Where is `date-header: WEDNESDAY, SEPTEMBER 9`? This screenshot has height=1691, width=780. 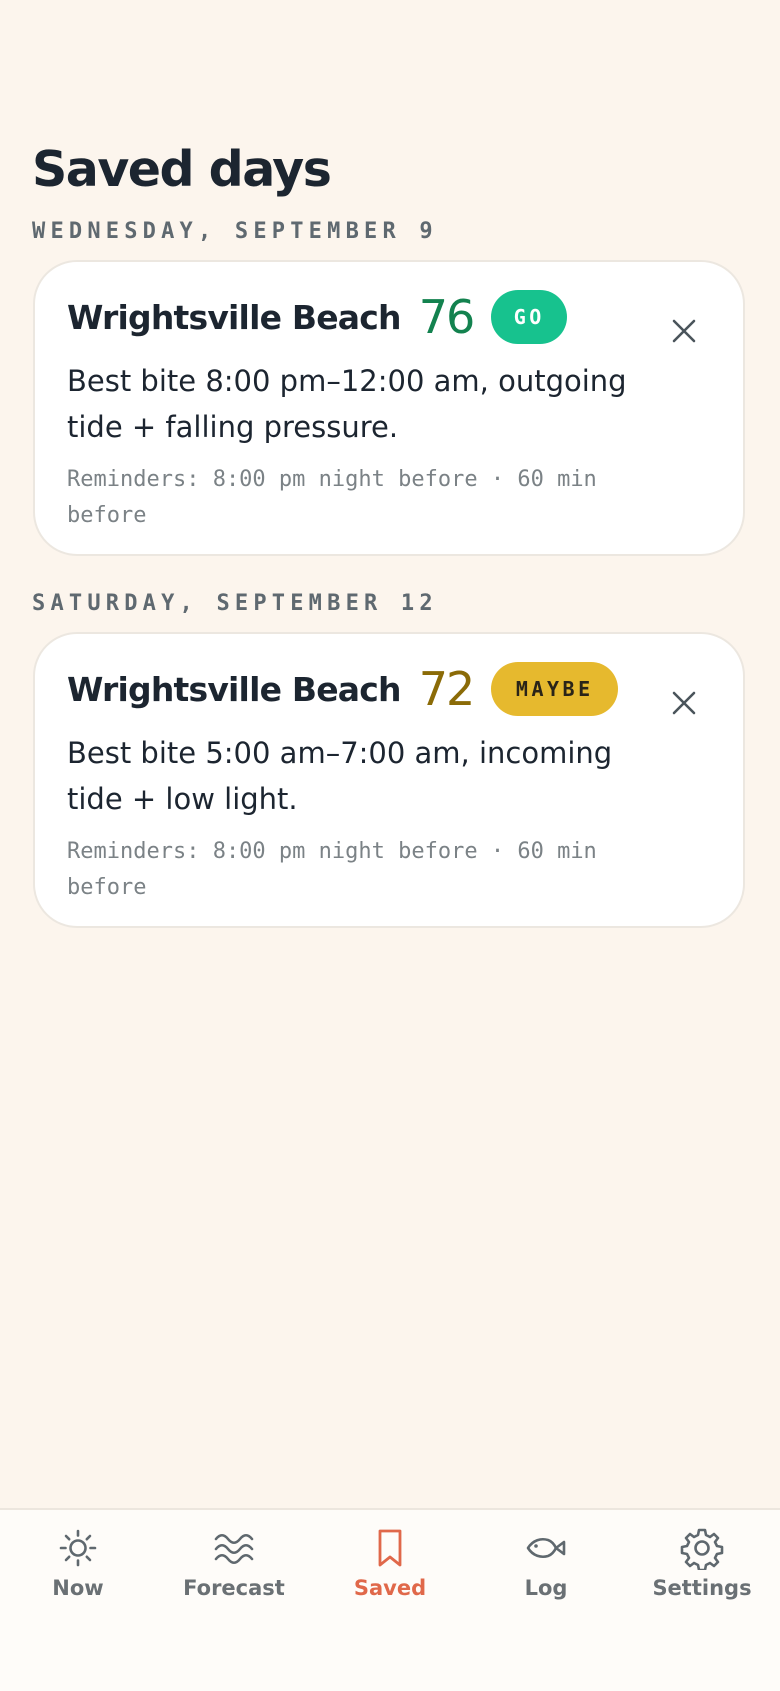
date-header: WEDNESDAY, SEPTEMBER 9 is located at coordinates (235, 231).